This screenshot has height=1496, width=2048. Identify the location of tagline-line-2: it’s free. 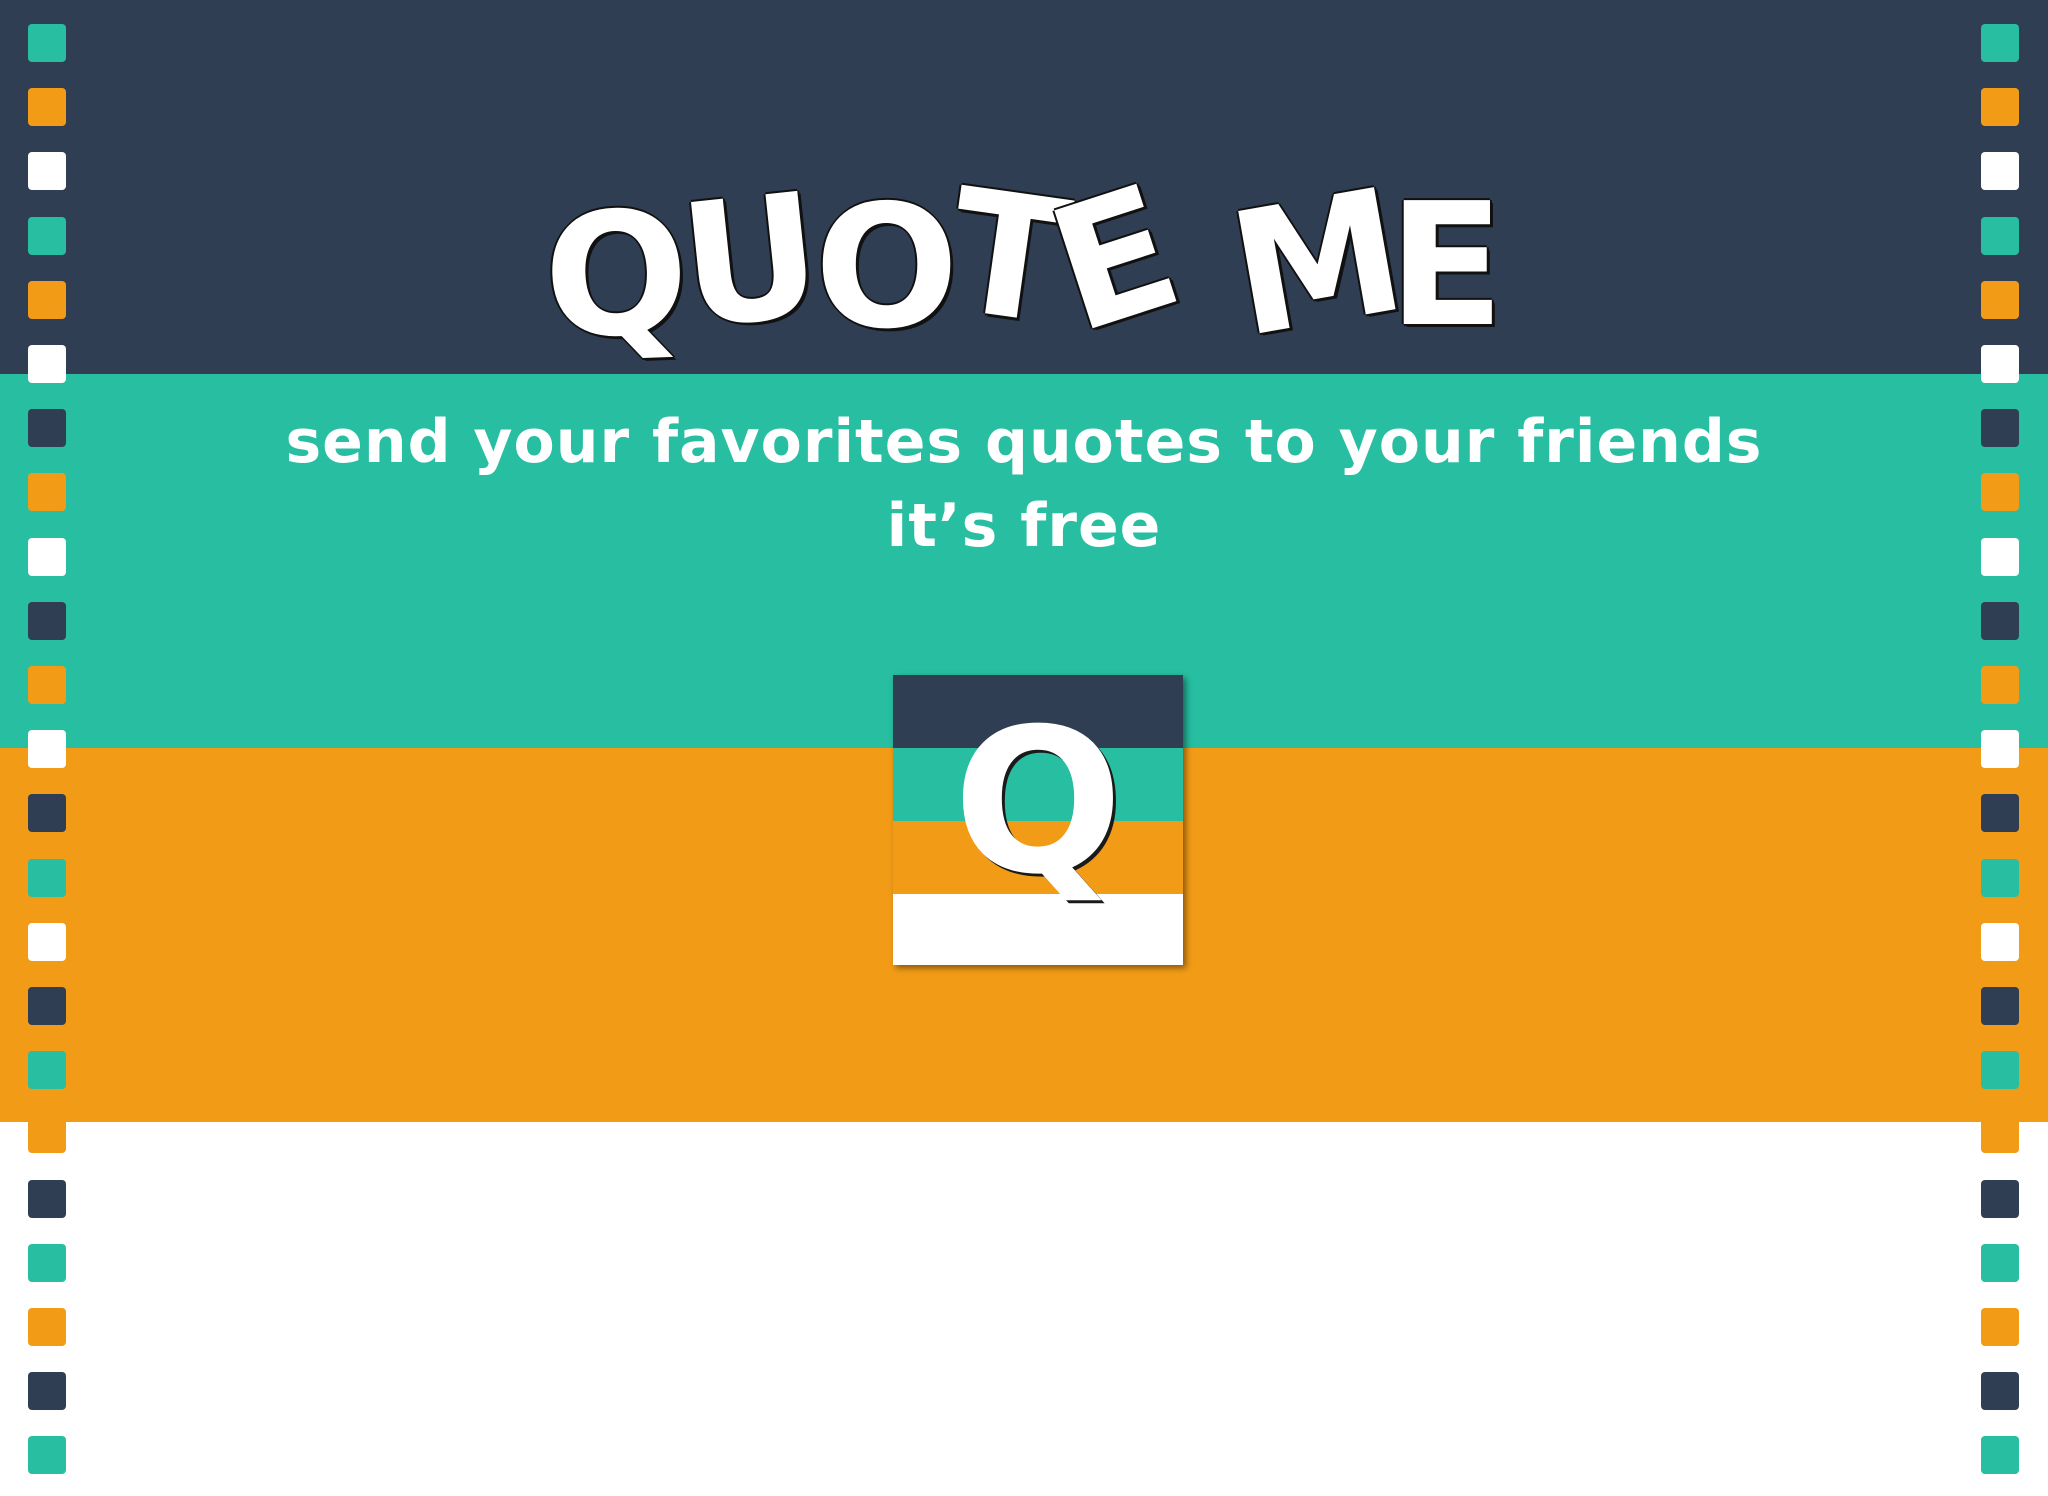
(1024, 526).